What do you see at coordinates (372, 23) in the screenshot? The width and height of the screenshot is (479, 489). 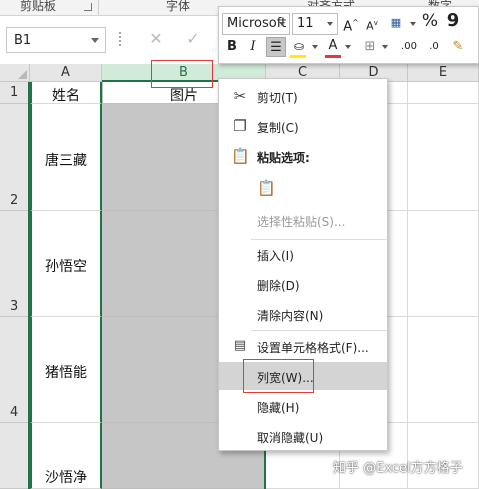 I see `shrink-font-icon: Av` at bounding box center [372, 23].